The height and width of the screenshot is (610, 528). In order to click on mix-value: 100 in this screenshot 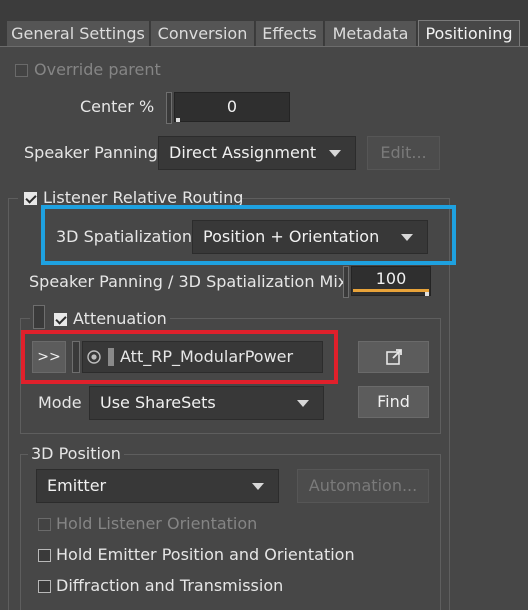, I will do `click(391, 278)`.